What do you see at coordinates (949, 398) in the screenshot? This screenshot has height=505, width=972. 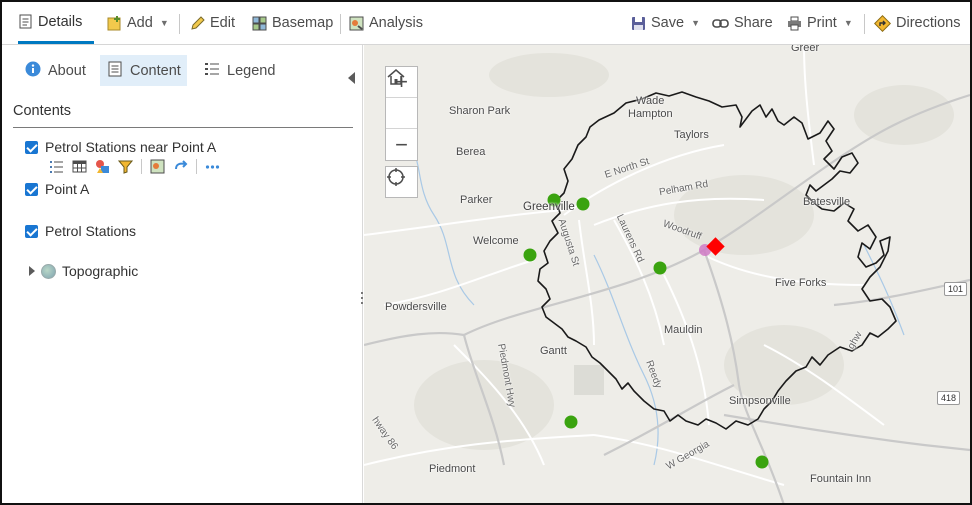 I see `route-shield: 418` at bounding box center [949, 398].